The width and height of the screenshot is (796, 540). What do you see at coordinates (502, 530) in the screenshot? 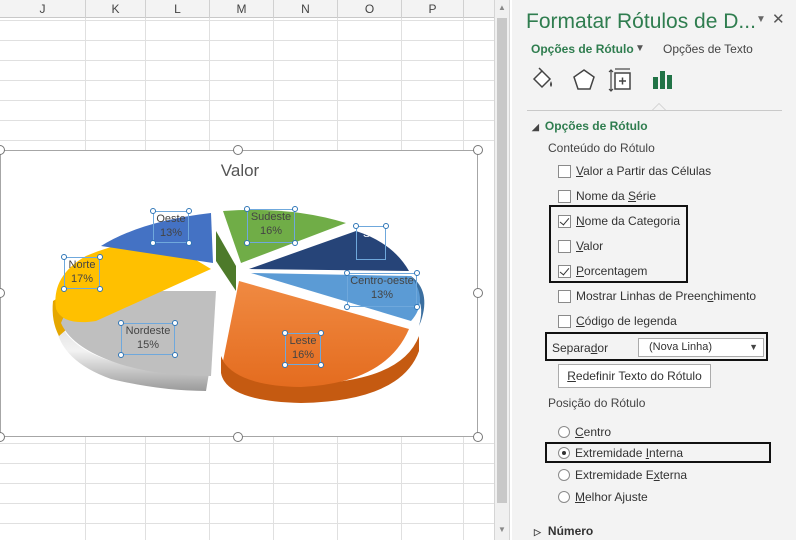
I see `scroll-down-icon: ▼` at bounding box center [502, 530].